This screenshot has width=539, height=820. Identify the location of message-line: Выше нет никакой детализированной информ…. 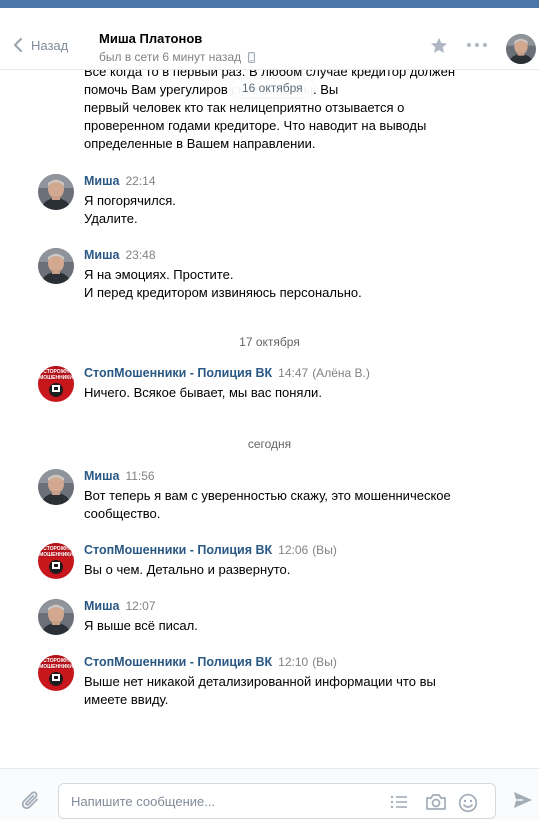
(260, 681).